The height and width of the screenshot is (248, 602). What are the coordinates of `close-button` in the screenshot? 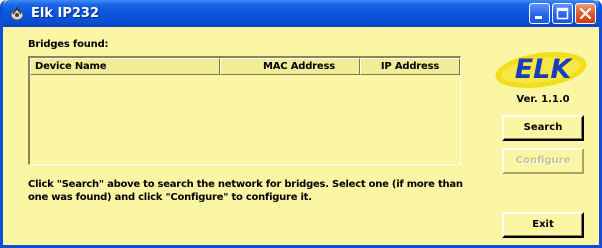 It's located at (585, 13).